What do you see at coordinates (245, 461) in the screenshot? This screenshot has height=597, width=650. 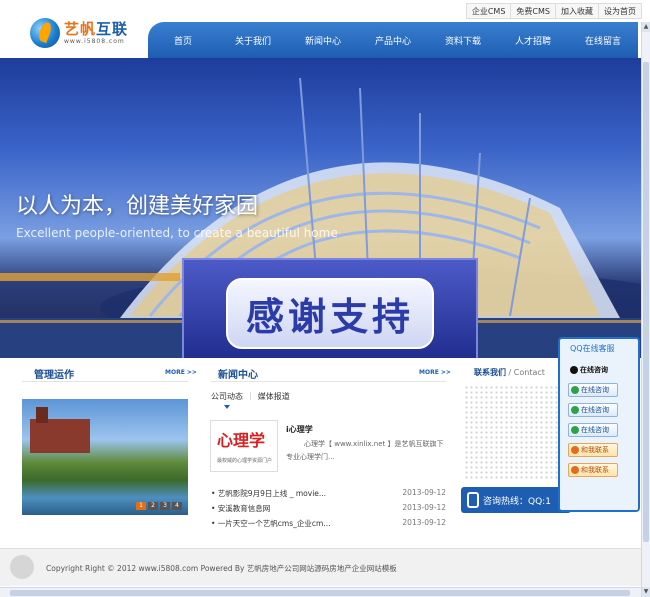 I see `featured-image-caption: 最权威的心理学资源门户` at bounding box center [245, 461].